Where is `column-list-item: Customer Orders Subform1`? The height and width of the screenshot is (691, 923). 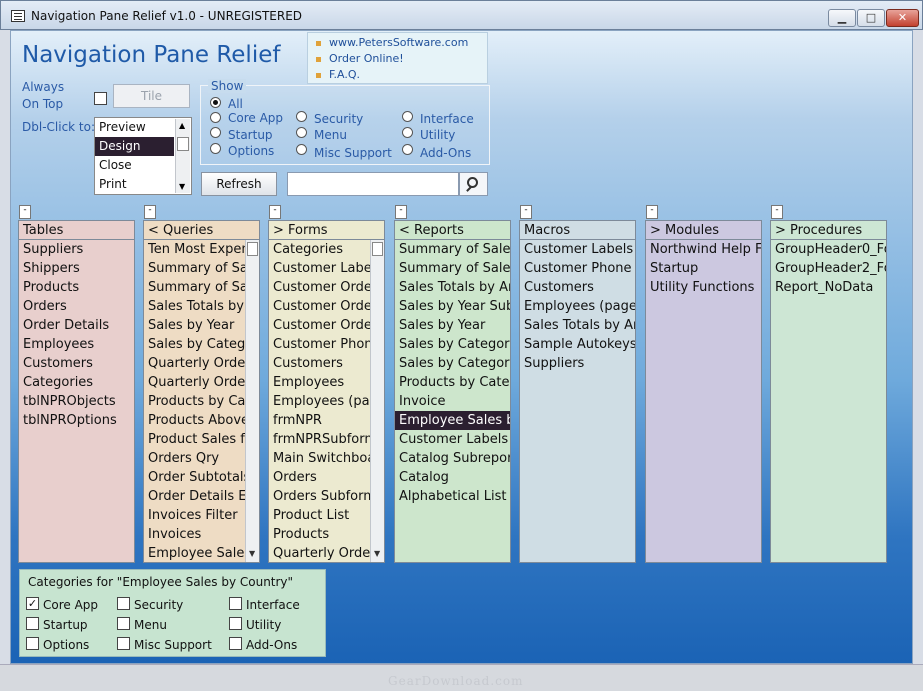
column-list-item: Customer Orders Subform1 is located at coordinates (319, 306).